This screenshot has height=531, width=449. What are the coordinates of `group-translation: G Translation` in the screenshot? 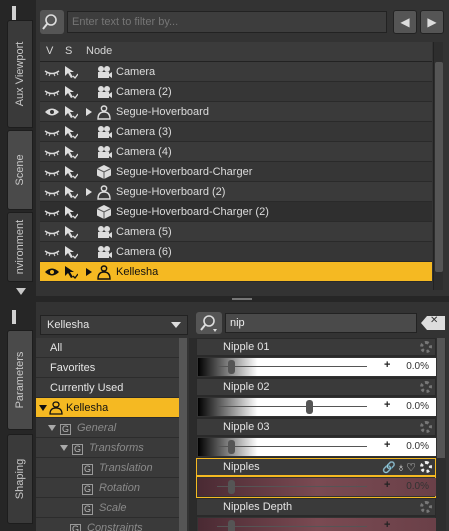 It's located at (107, 468).